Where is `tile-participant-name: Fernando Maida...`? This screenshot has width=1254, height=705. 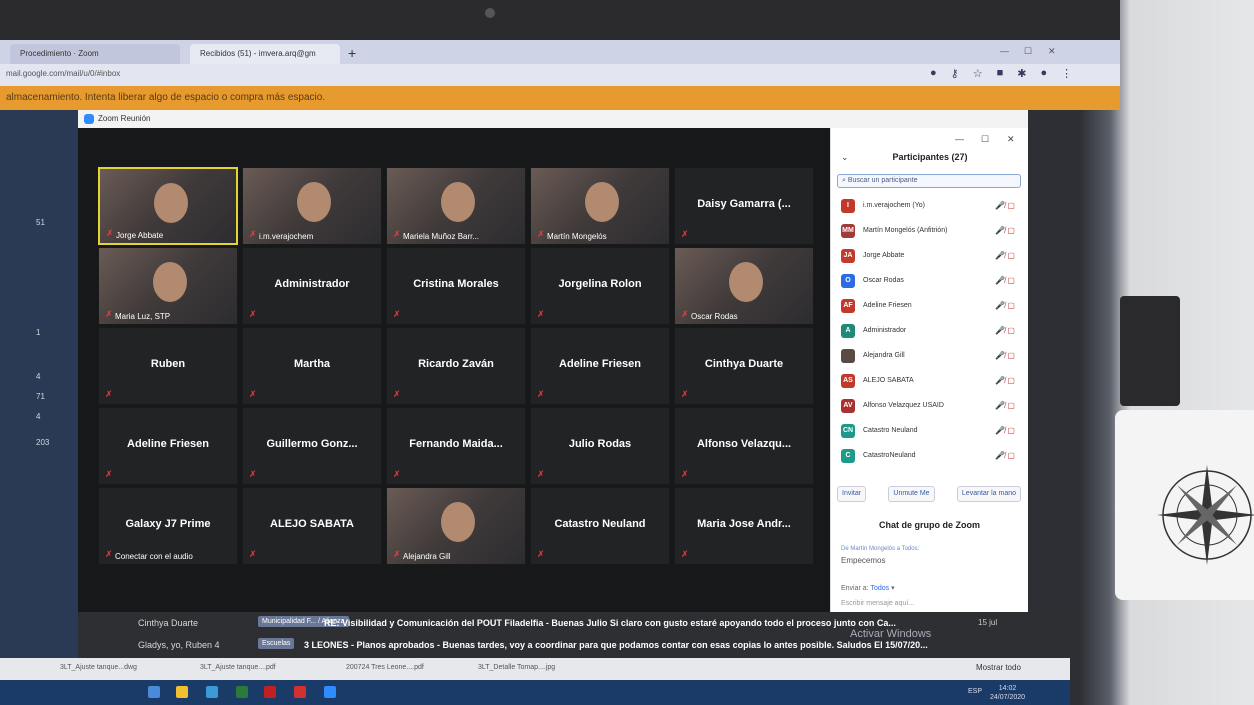
tile-participant-name: Fernando Maida... is located at coordinates (456, 444).